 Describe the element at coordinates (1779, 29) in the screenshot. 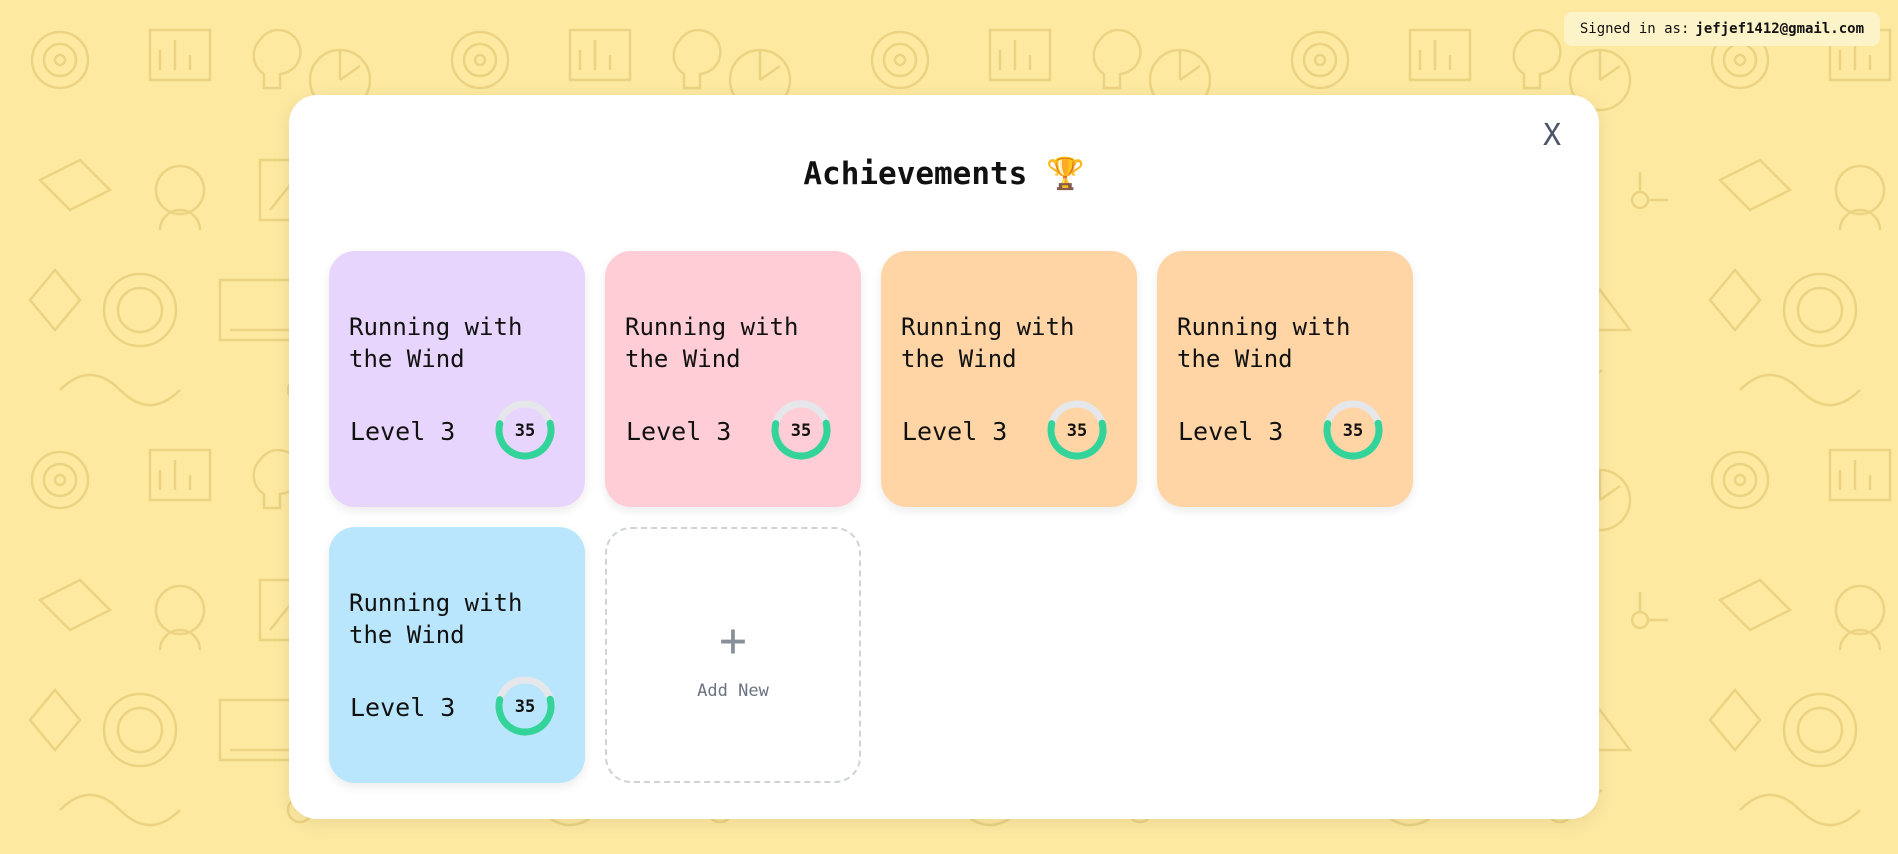

I see `user-email: jefjef1412@gmail.com` at that location.